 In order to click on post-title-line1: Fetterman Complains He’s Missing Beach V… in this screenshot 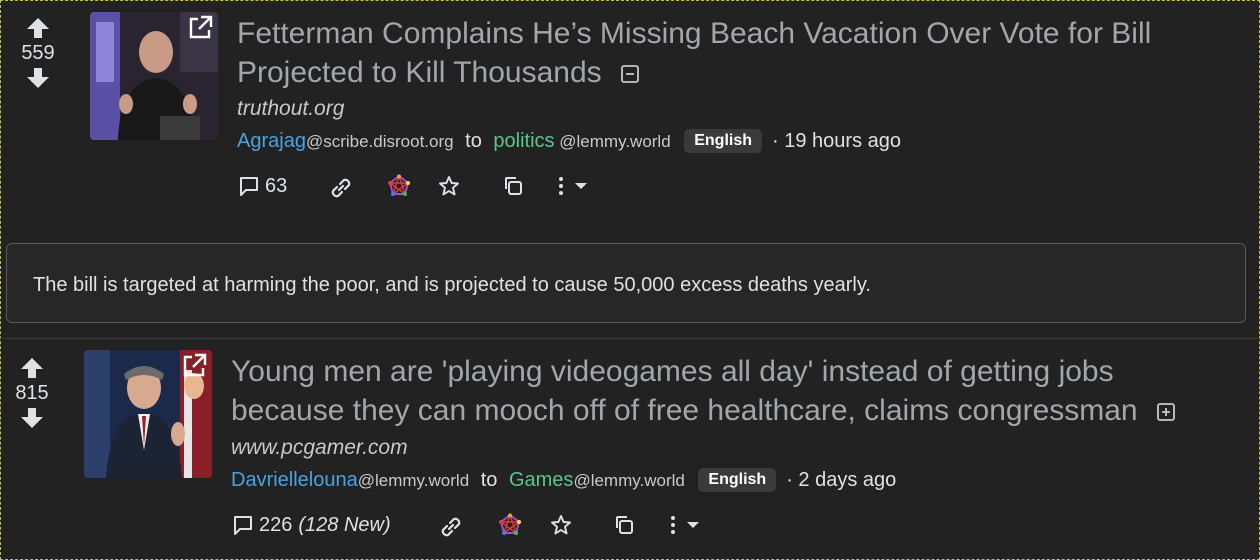, I will do `click(694, 33)`.